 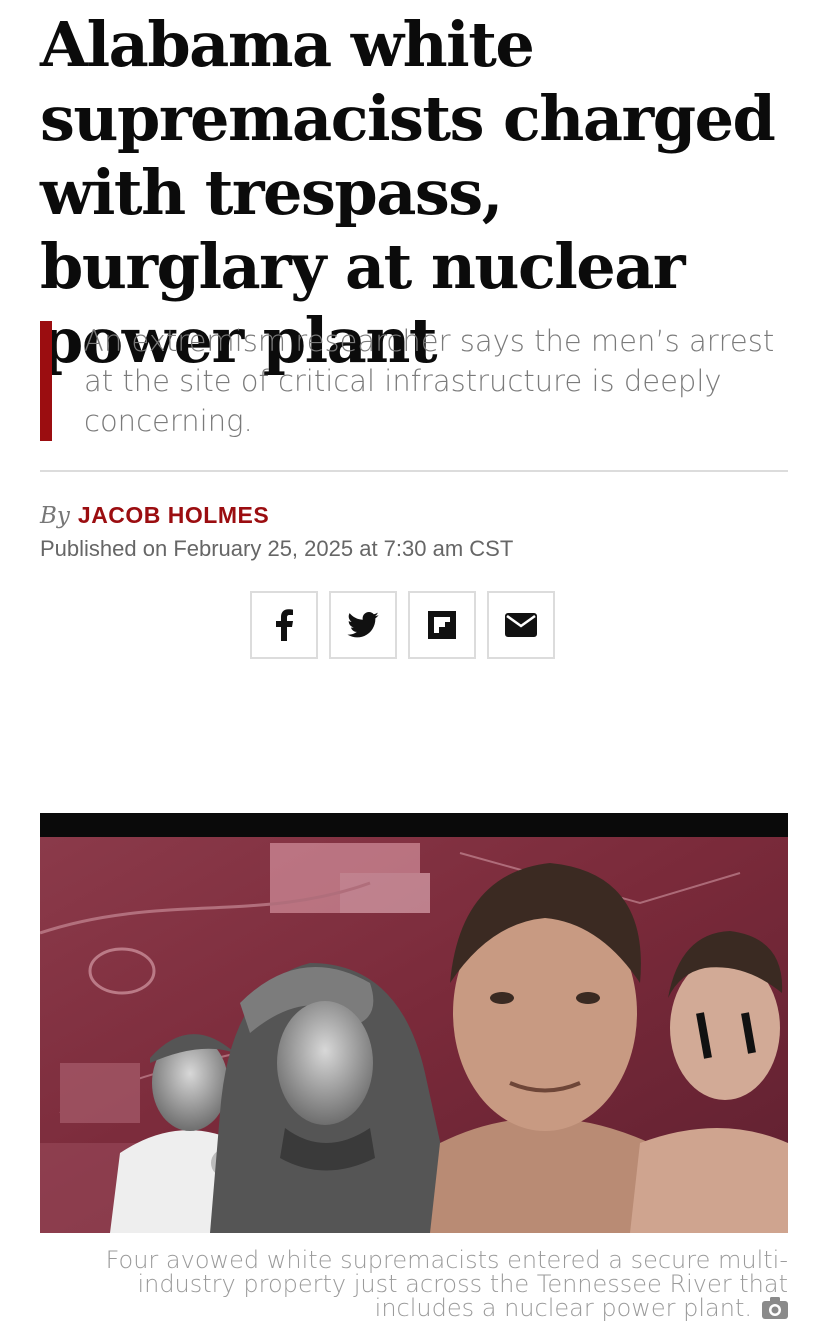 I want to click on share-bar, so click(x=402, y=625).